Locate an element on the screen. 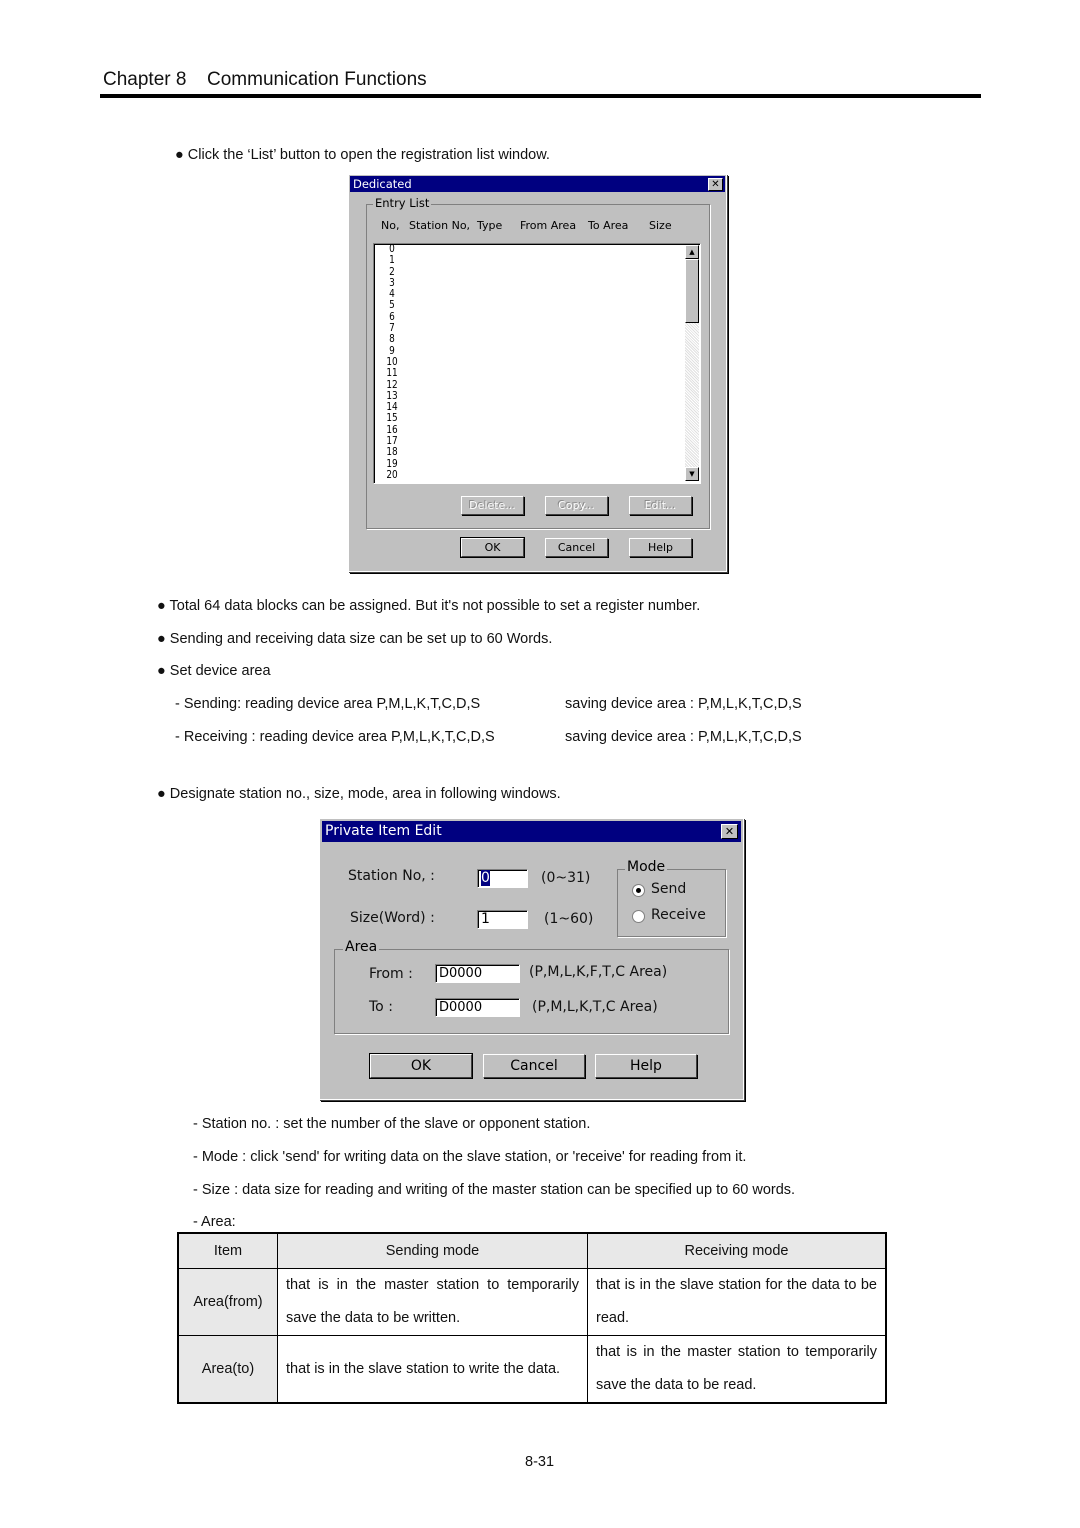 The image size is (1080, 1528). column-header: Station No, is located at coordinates (439, 225).